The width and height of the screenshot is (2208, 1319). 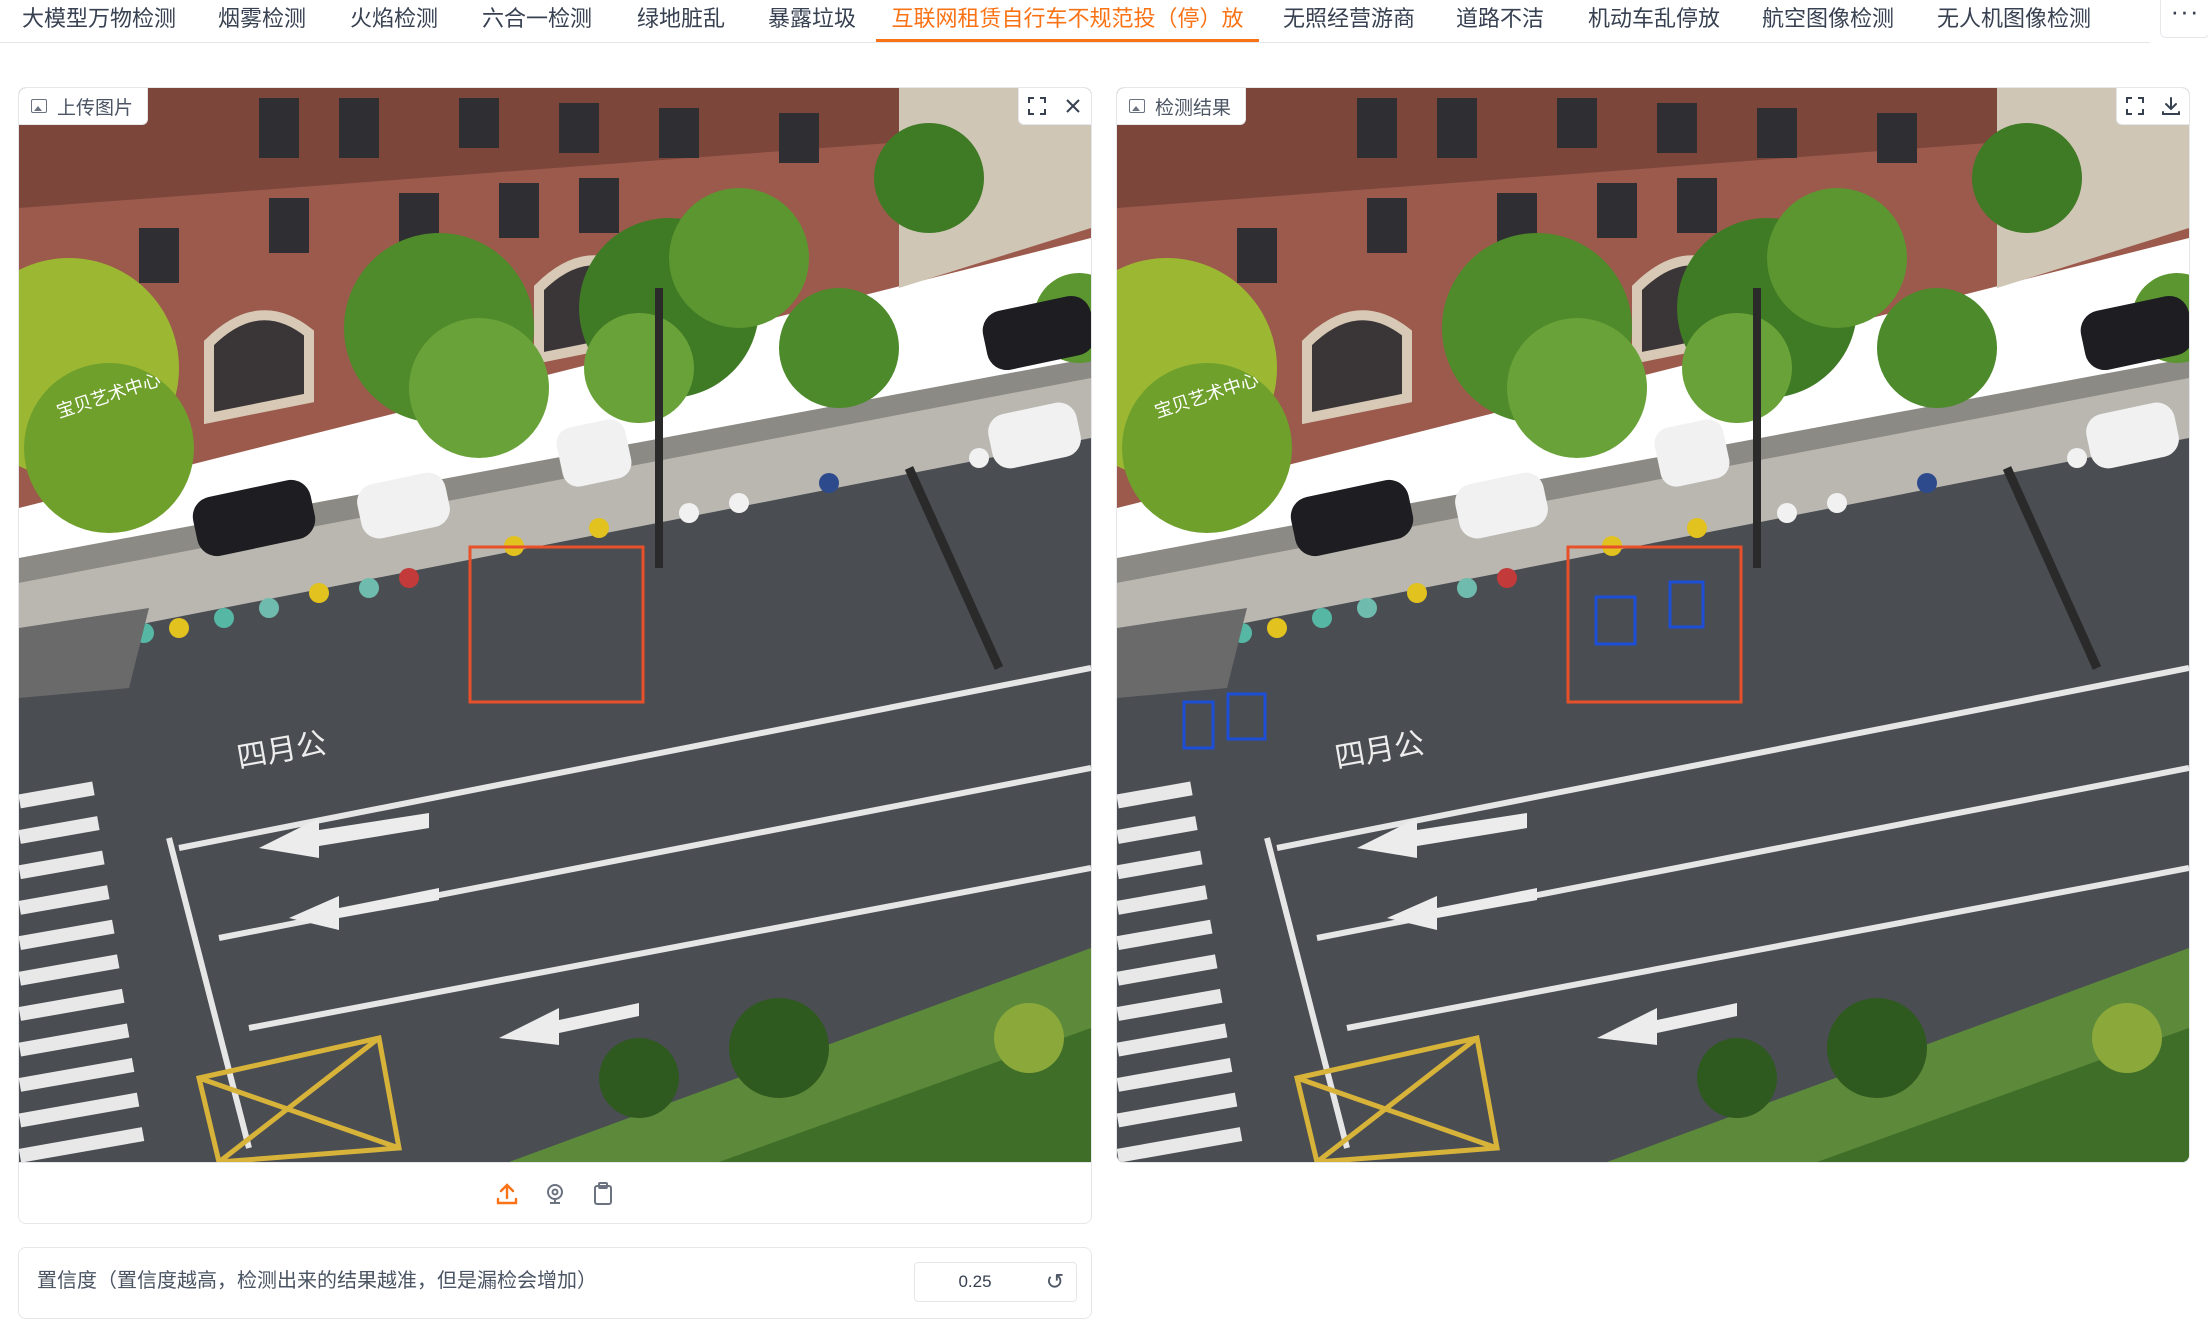 I want to click on webcam-icon, so click(x=555, y=1194).